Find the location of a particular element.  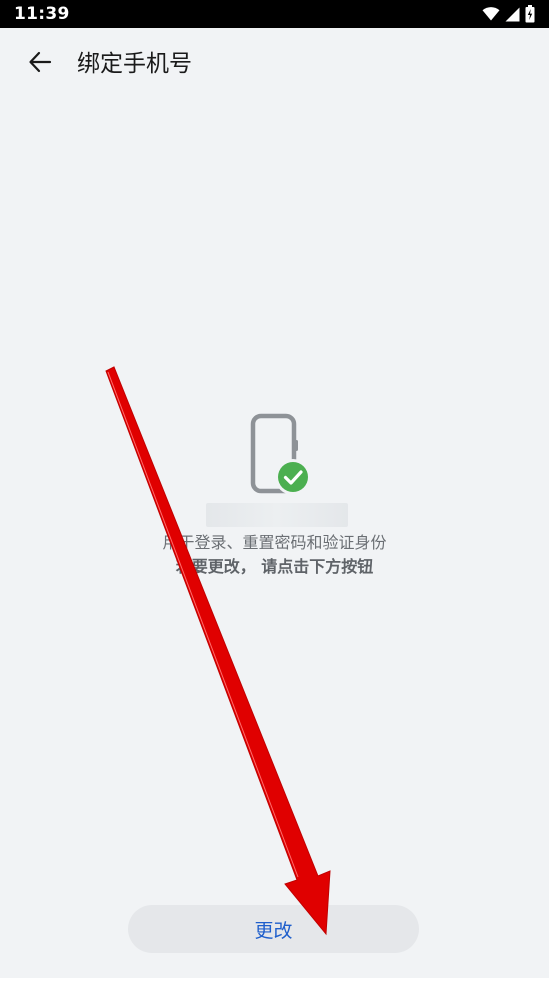

wifi-icon is located at coordinates (491, 14).